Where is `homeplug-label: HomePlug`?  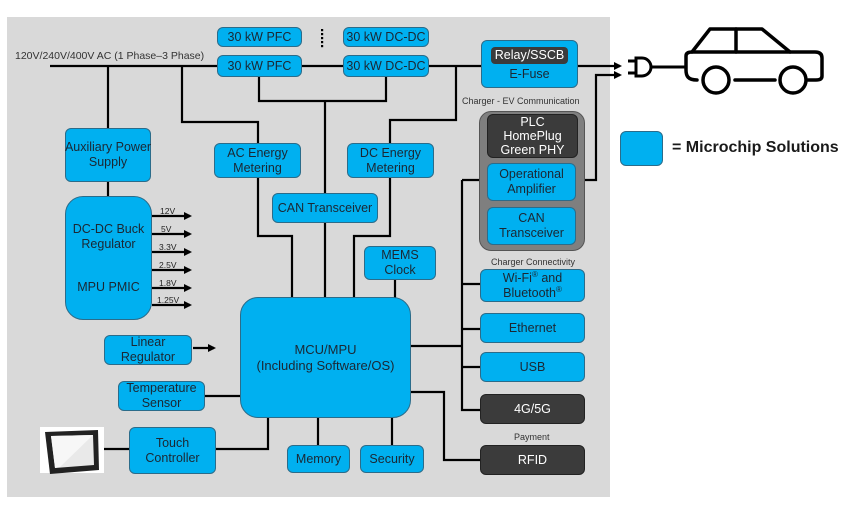
homeplug-label: HomePlug is located at coordinates (532, 136).